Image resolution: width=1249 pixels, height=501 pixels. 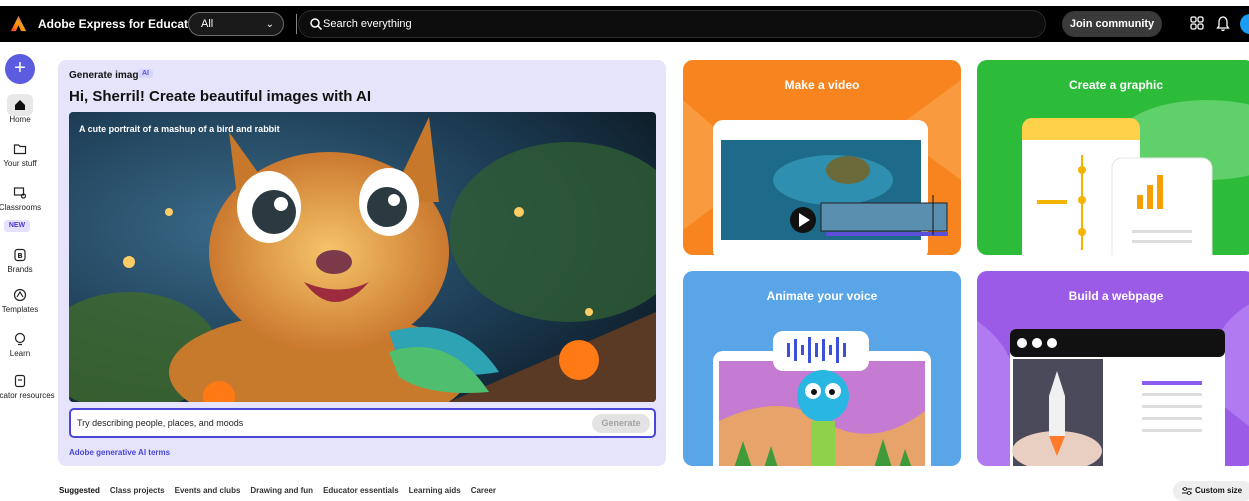 What do you see at coordinates (79, 490) in the screenshot?
I see `tab-suggested: Suggested` at bounding box center [79, 490].